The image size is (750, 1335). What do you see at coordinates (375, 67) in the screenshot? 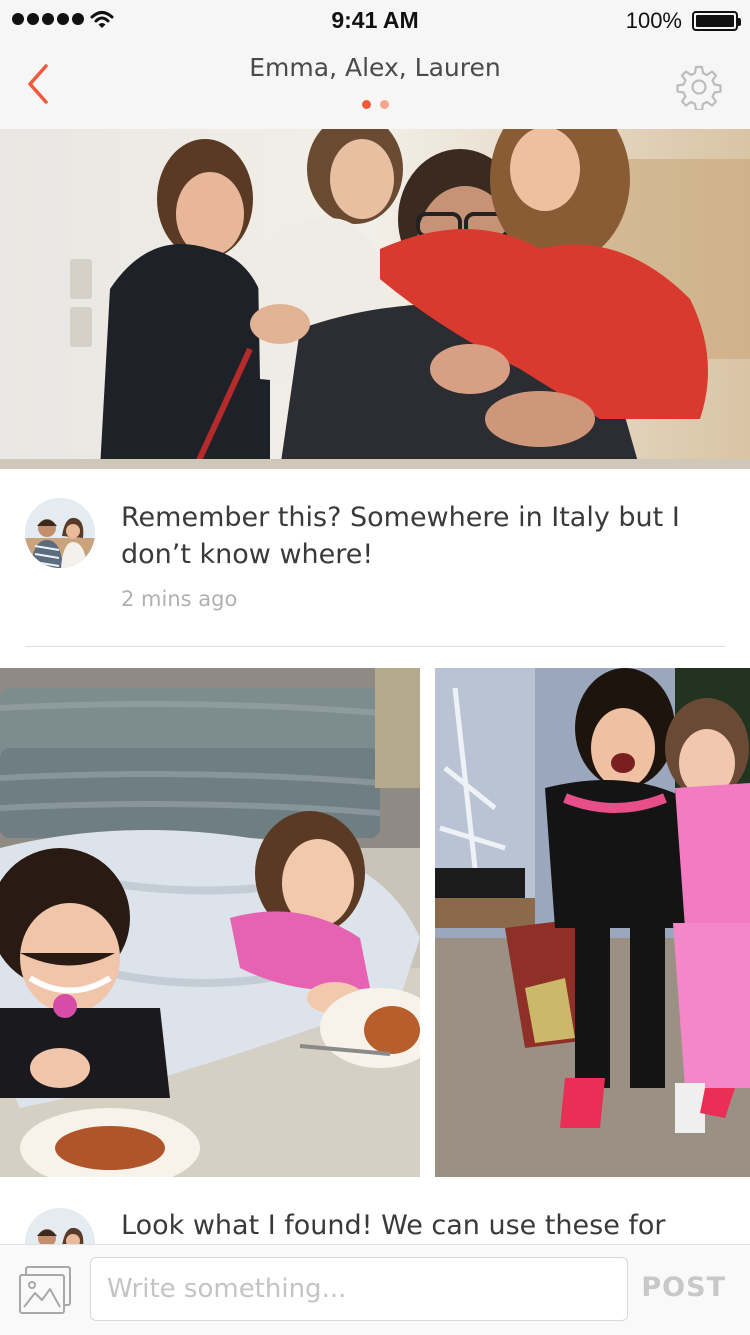
I see `conversation-title: Emma, Alex, Lauren` at bounding box center [375, 67].